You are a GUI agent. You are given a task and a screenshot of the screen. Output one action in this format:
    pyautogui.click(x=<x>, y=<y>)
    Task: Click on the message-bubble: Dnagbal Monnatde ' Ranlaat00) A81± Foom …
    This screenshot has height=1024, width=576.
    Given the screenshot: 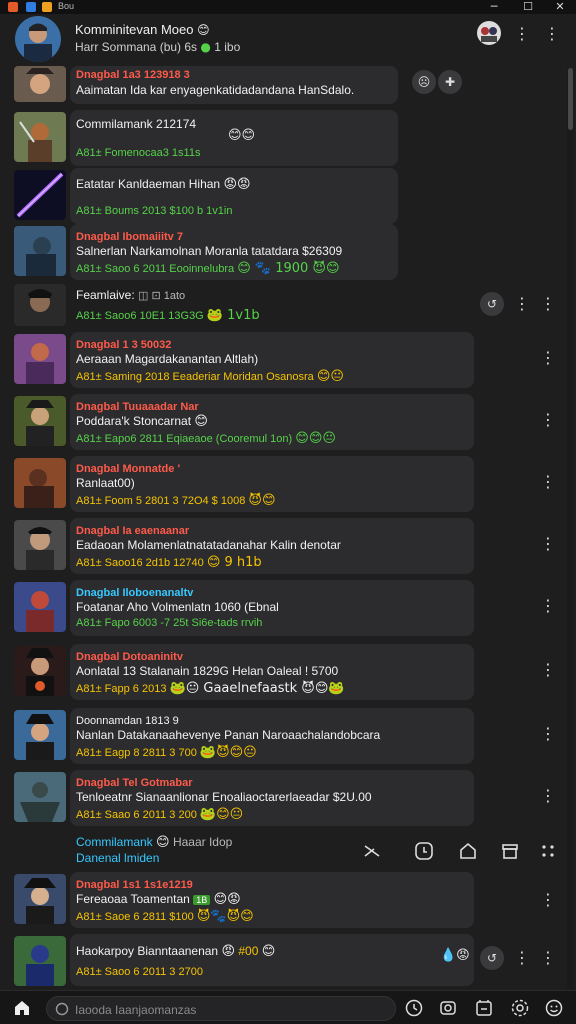 What is the action you would take?
    pyautogui.click(x=272, y=484)
    